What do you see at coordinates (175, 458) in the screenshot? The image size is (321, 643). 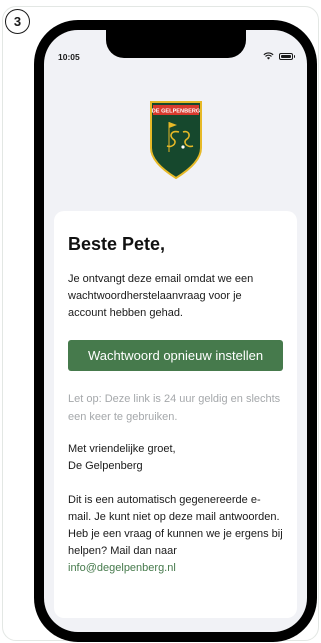 I see `email-regards: Met vriendelijke groet, De Gelpenberg` at bounding box center [175, 458].